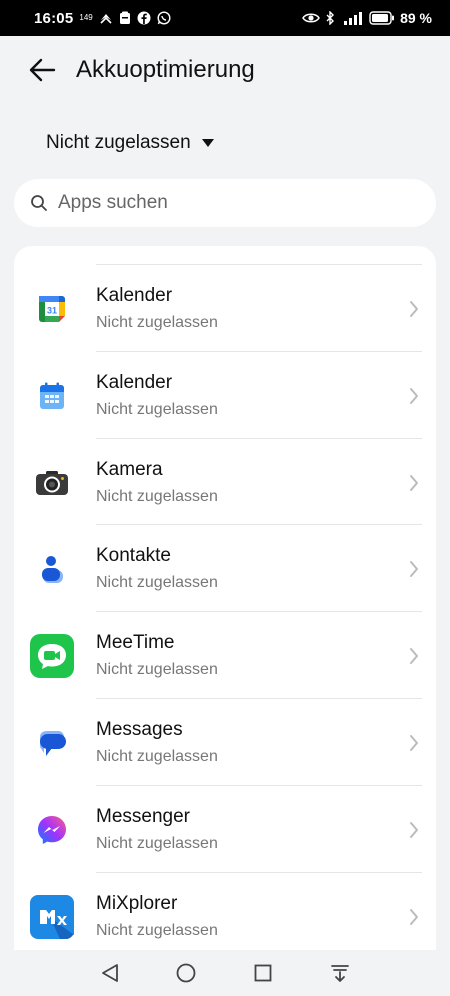  What do you see at coordinates (113, 202) in the screenshot?
I see `search-placeholder: Apps suchen` at bounding box center [113, 202].